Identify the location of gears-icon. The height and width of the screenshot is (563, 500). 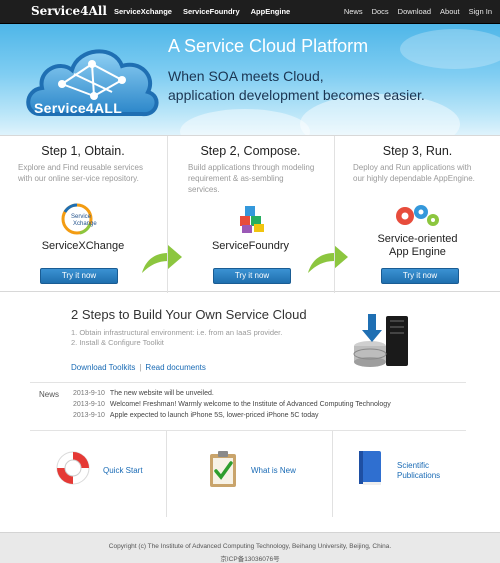
(417, 216).